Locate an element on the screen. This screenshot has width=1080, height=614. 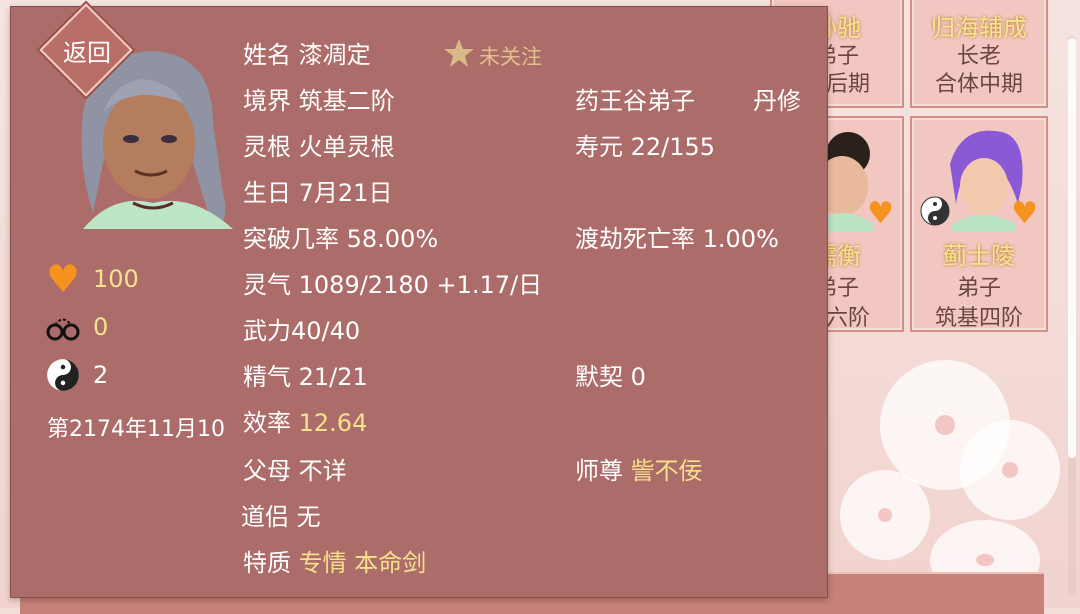
qi-value: 1089/2180 +1.17/日 is located at coordinates (420, 285).